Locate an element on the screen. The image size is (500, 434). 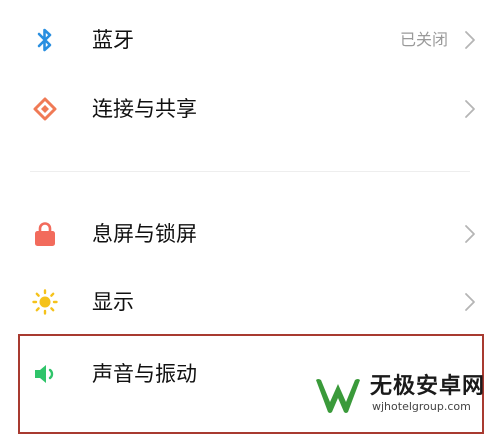
bluetooth-icon is located at coordinates (45, 40).